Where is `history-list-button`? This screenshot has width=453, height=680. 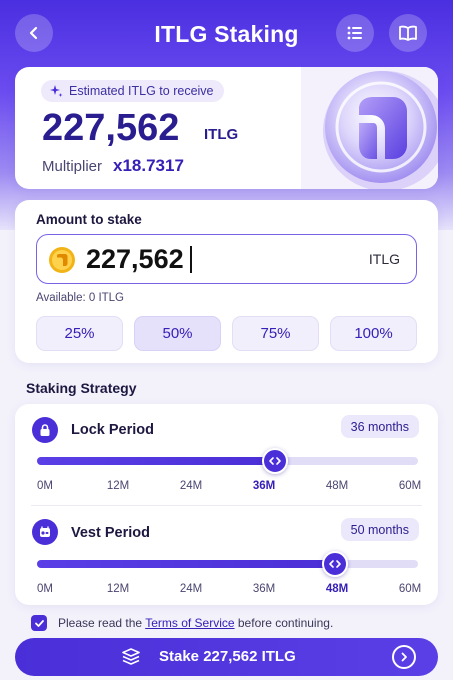 history-list-button is located at coordinates (355, 33).